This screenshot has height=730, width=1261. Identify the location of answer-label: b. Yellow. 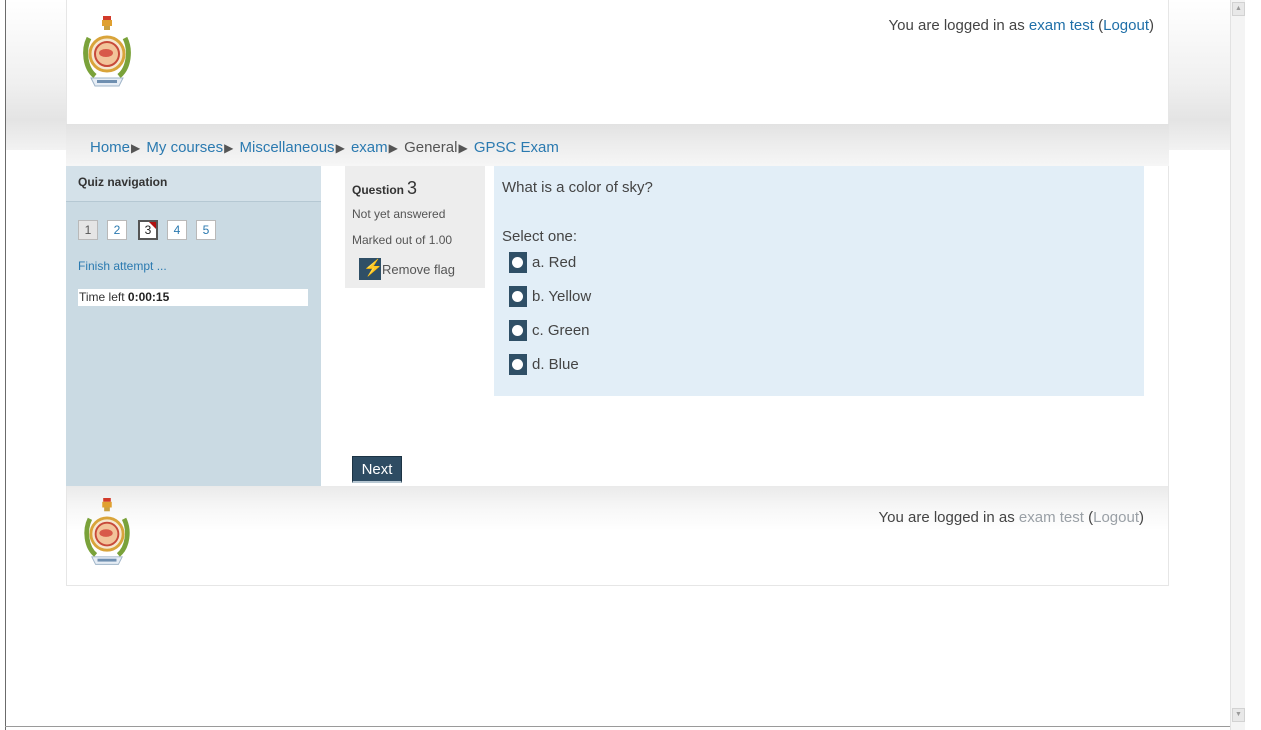
(562, 296).